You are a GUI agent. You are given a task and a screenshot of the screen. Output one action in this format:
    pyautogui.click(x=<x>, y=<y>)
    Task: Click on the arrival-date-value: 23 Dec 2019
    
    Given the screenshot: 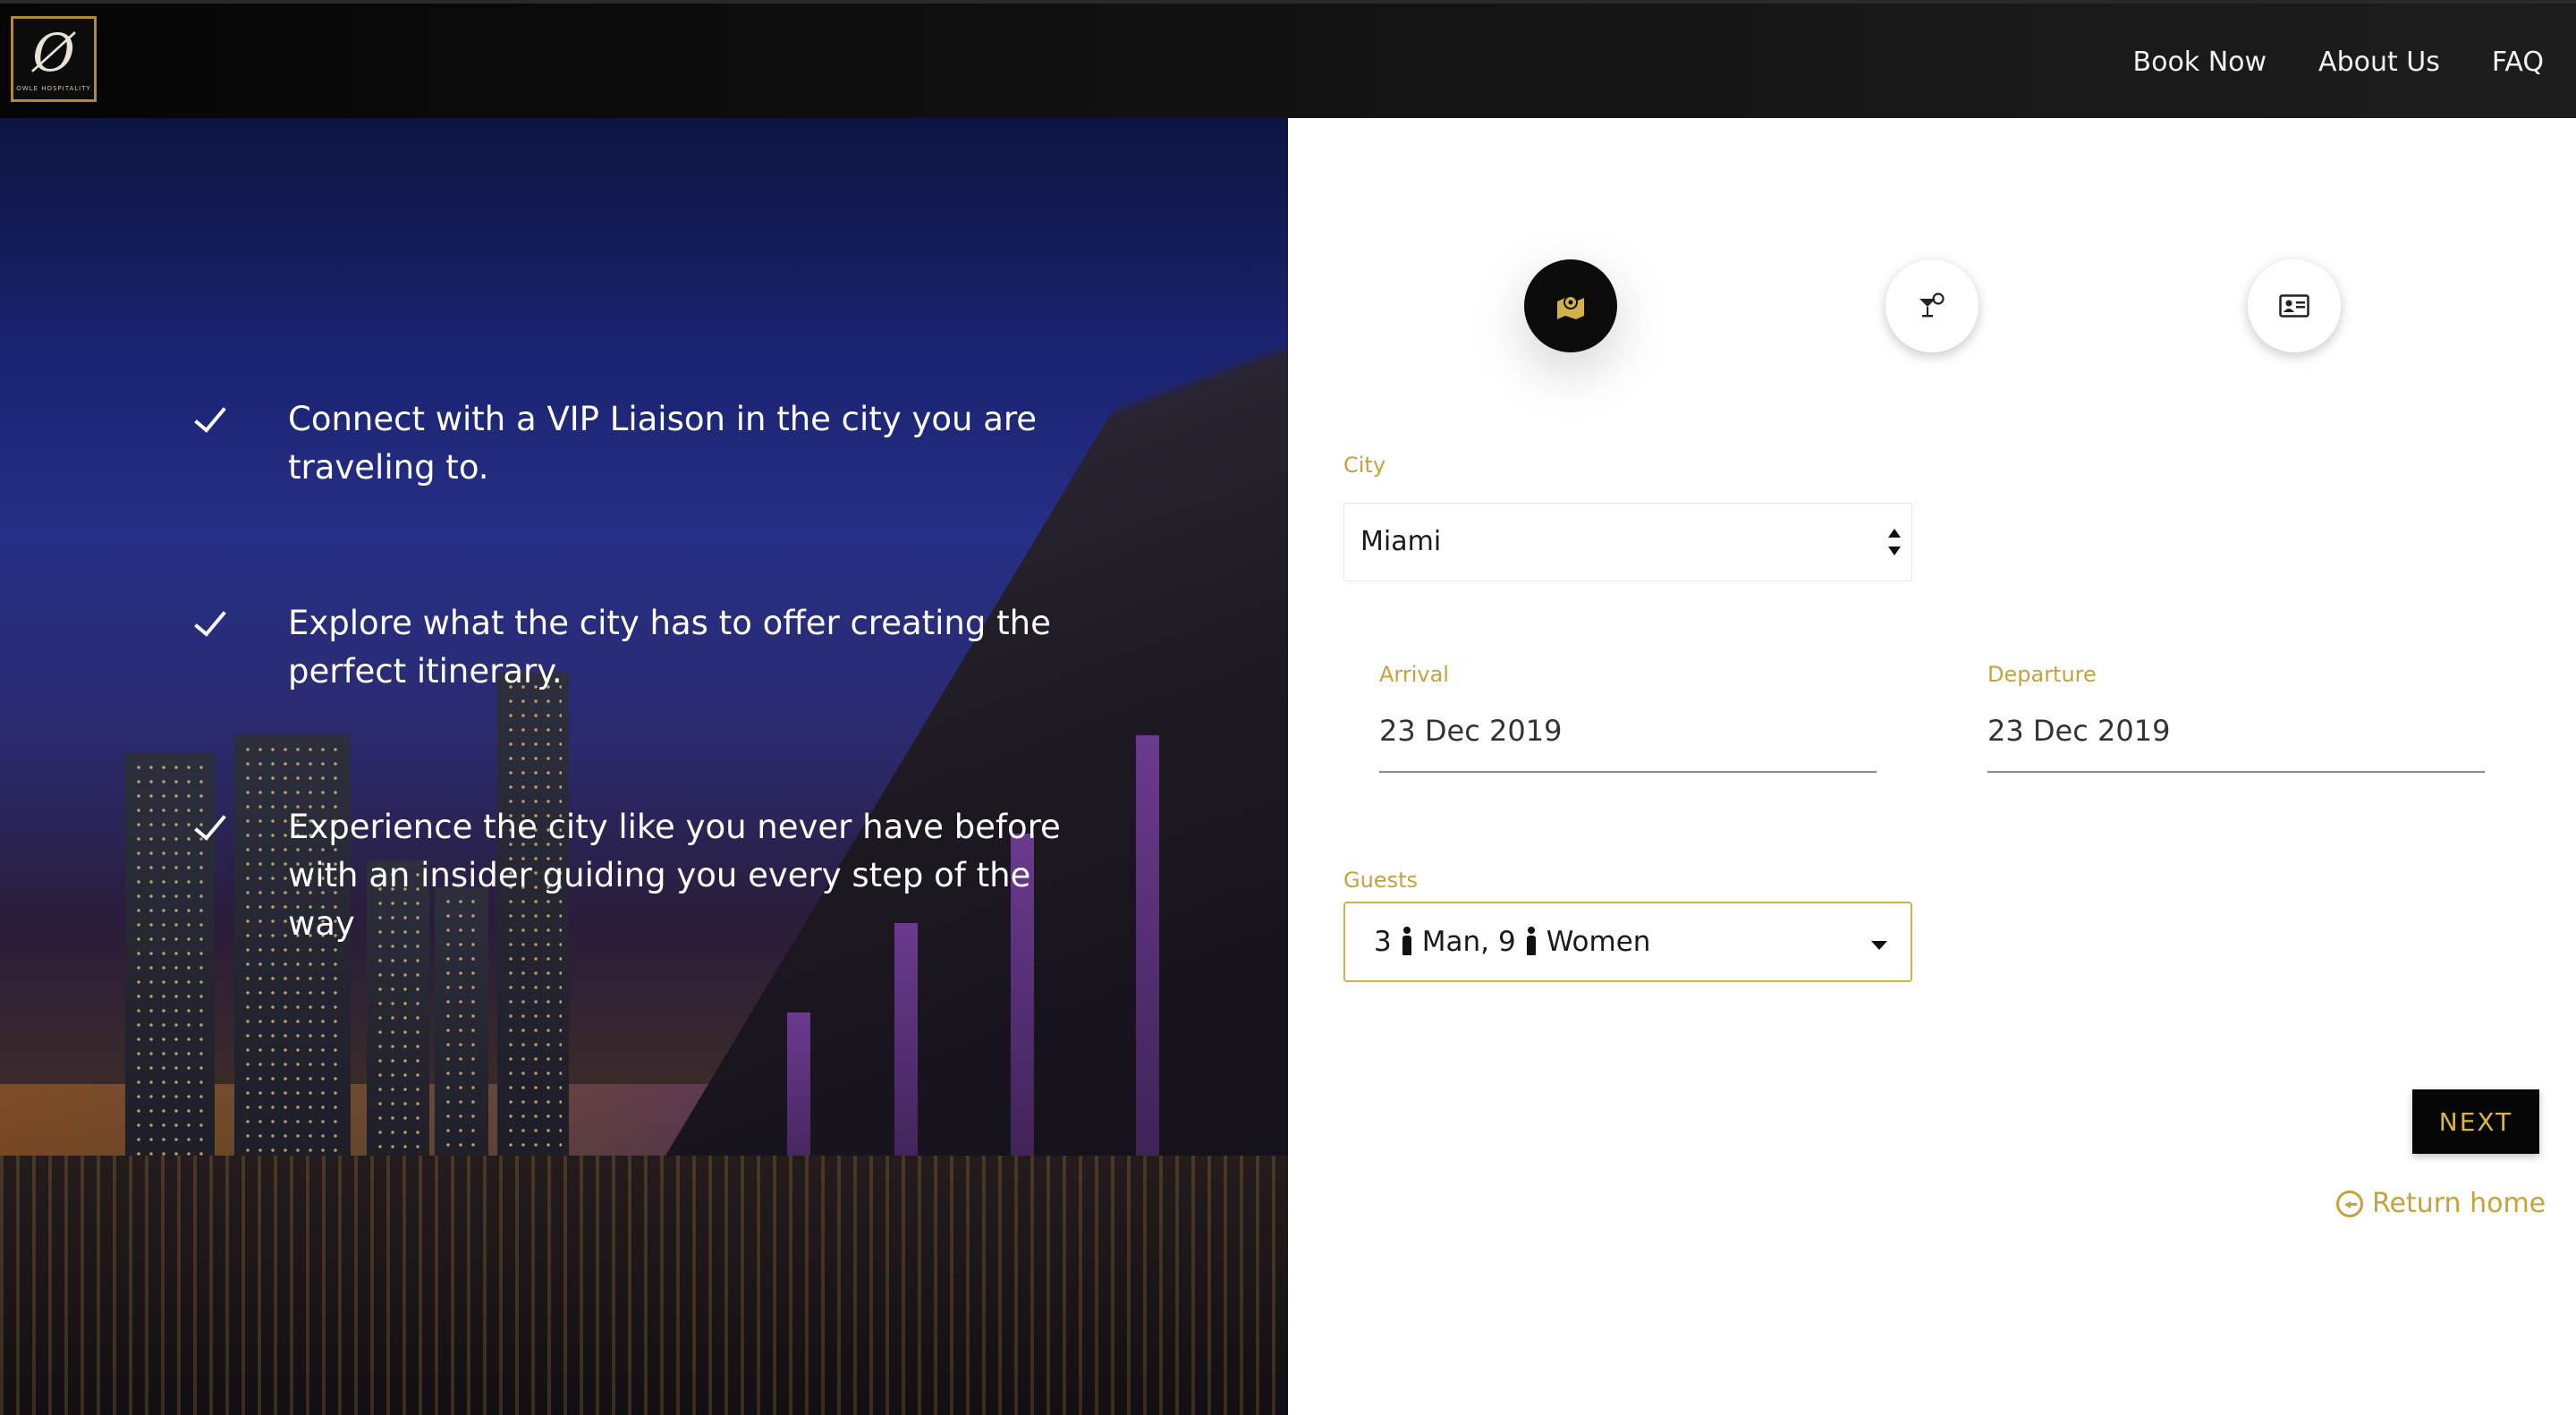 What is the action you would take?
    pyautogui.click(x=1471, y=731)
    